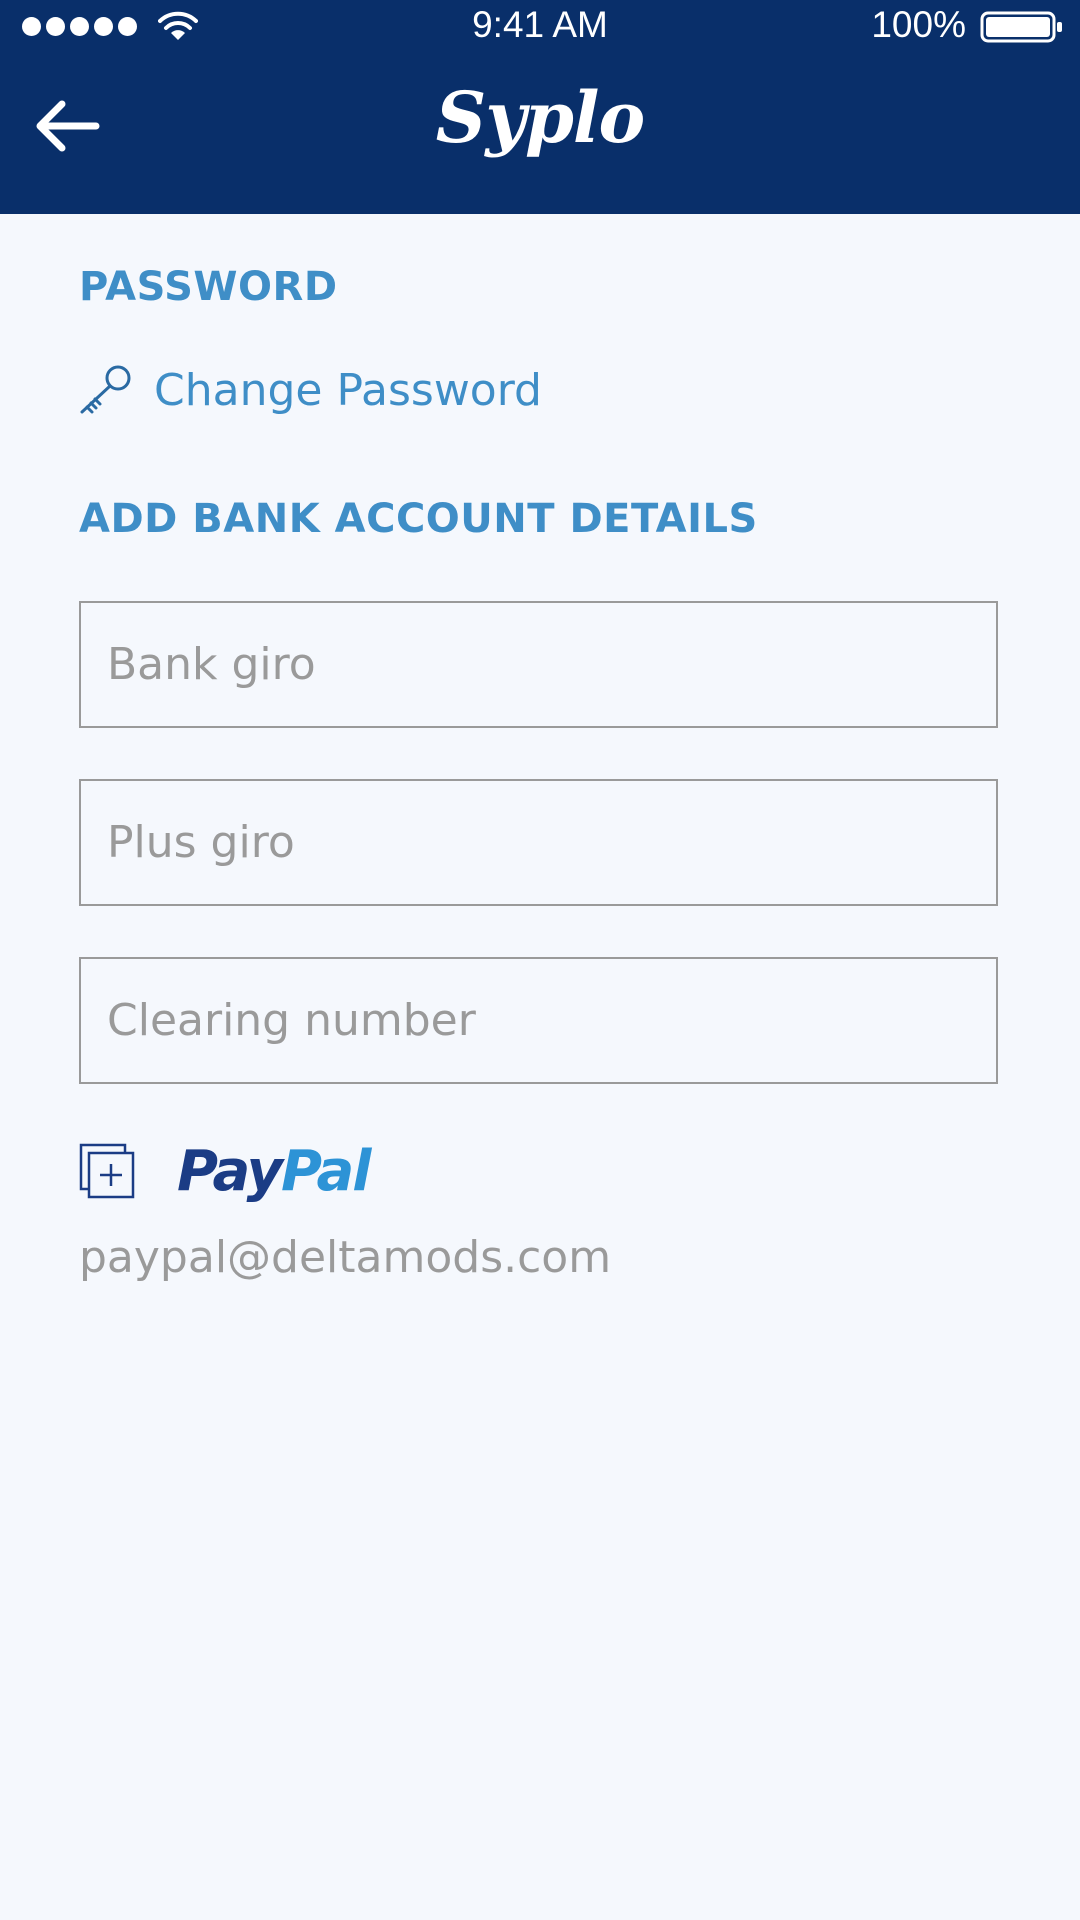 Image resolution: width=1080 pixels, height=1920 pixels. I want to click on bank-giro-input, so click(538, 664).